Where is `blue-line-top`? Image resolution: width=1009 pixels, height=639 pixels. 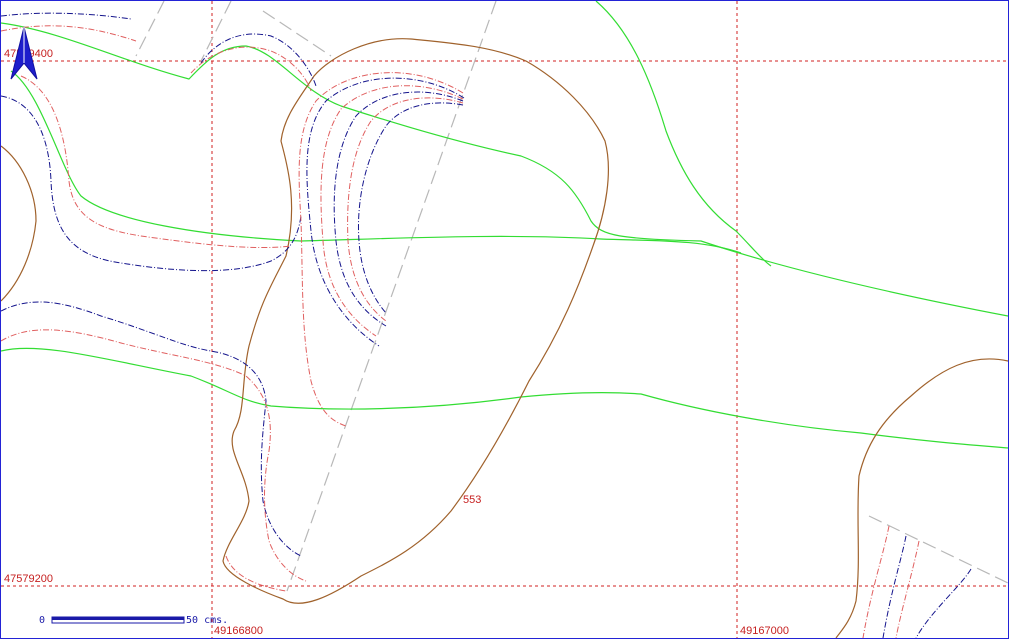 blue-line-top is located at coordinates (66, 16).